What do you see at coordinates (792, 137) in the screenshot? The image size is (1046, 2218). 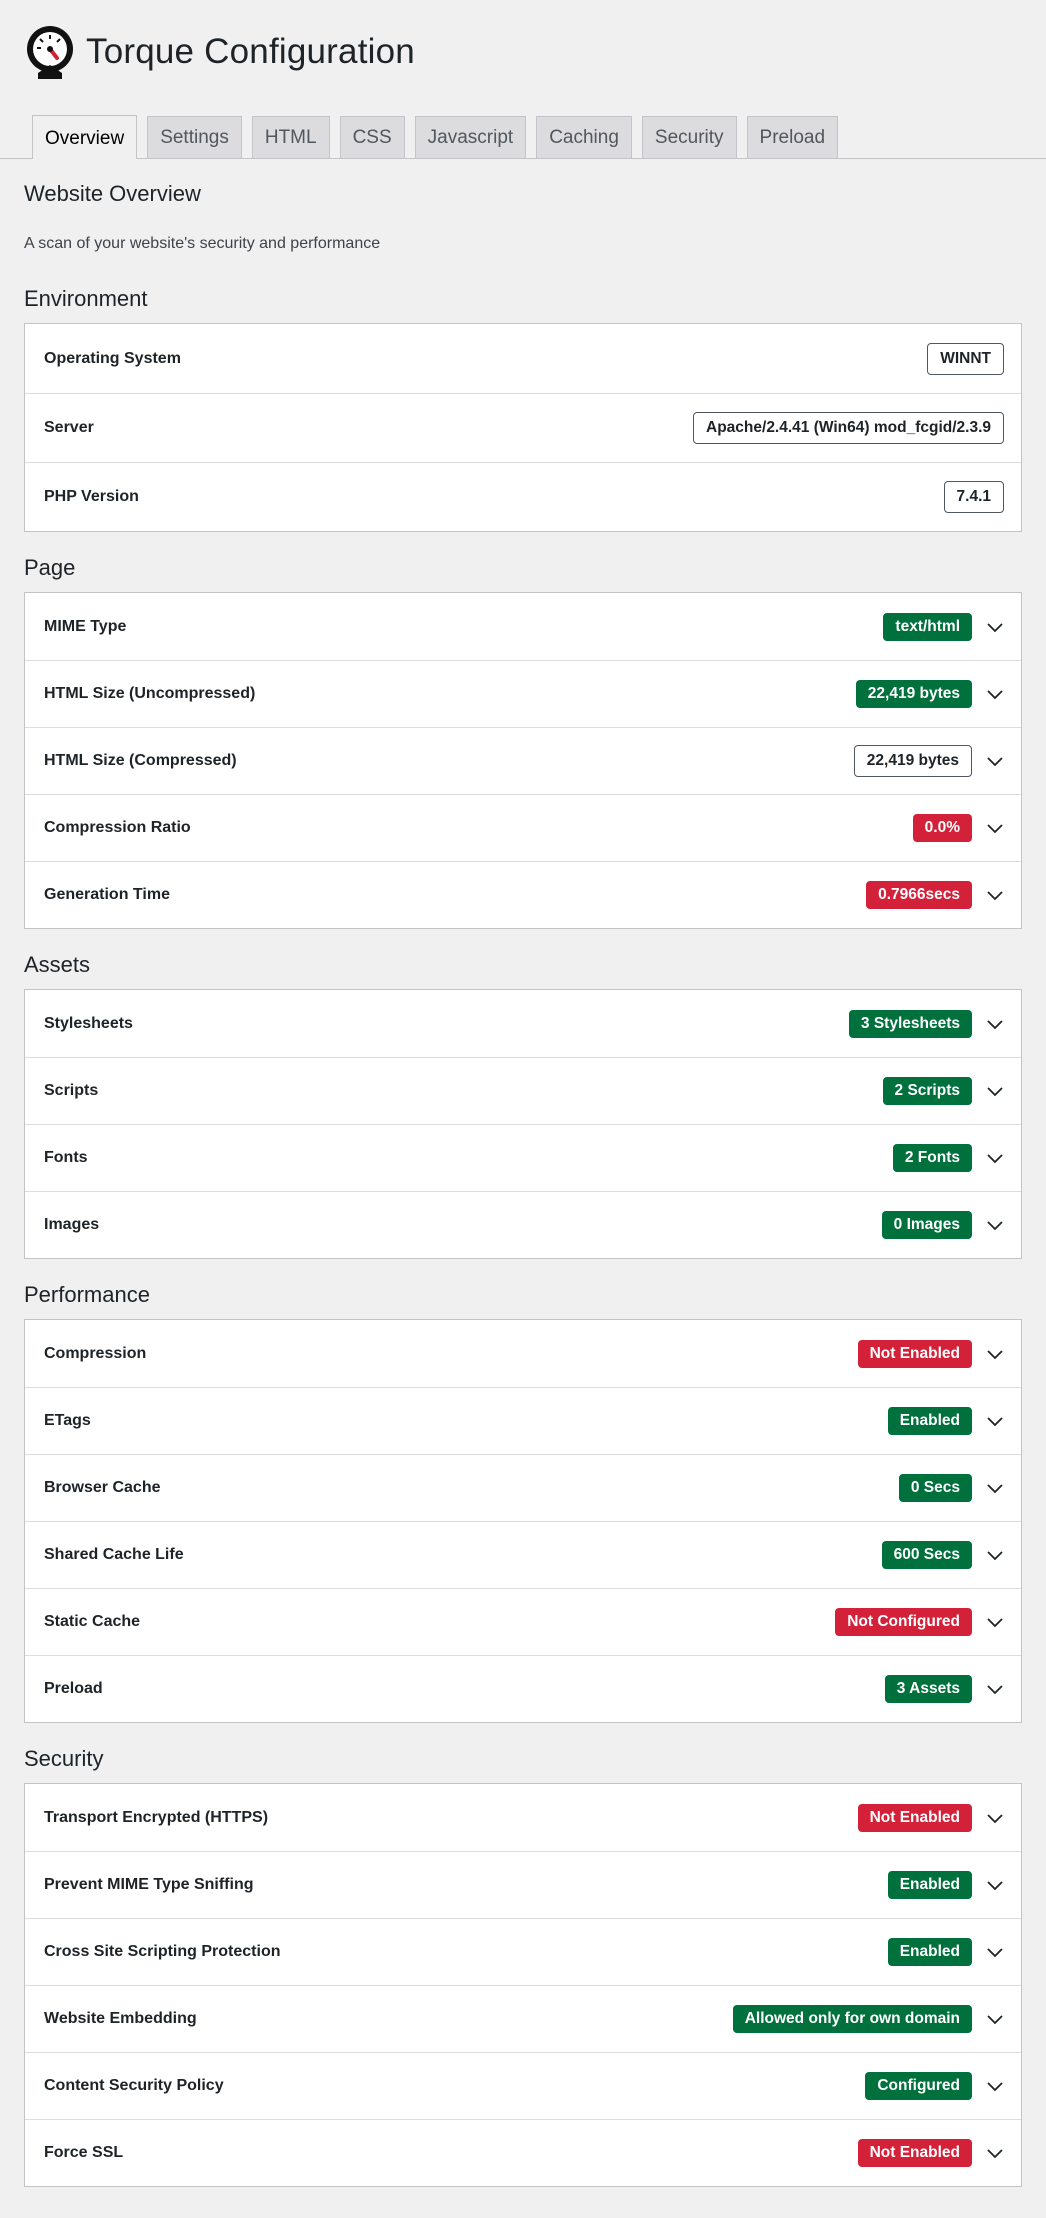 I see `tab-preload: Preload` at bounding box center [792, 137].